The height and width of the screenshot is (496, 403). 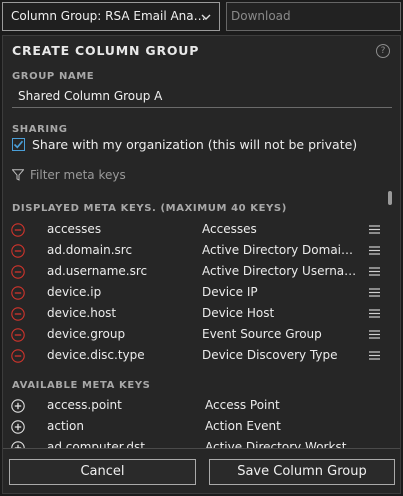 What do you see at coordinates (242, 405) in the screenshot?
I see `meta-key-description: Access Point` at bounding box center [242, 405].